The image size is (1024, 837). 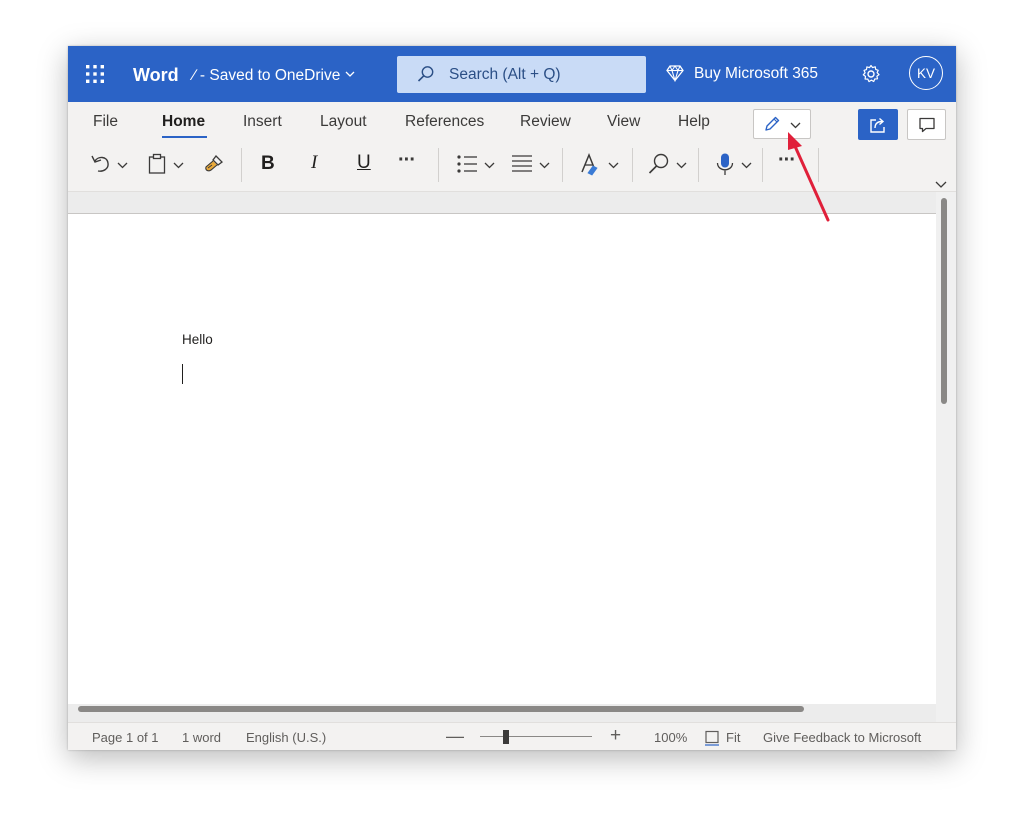 What do you see at coordinates (545, 122) in the screenshot?
I see `tab-review: Review` at bounding box center [545, 122].